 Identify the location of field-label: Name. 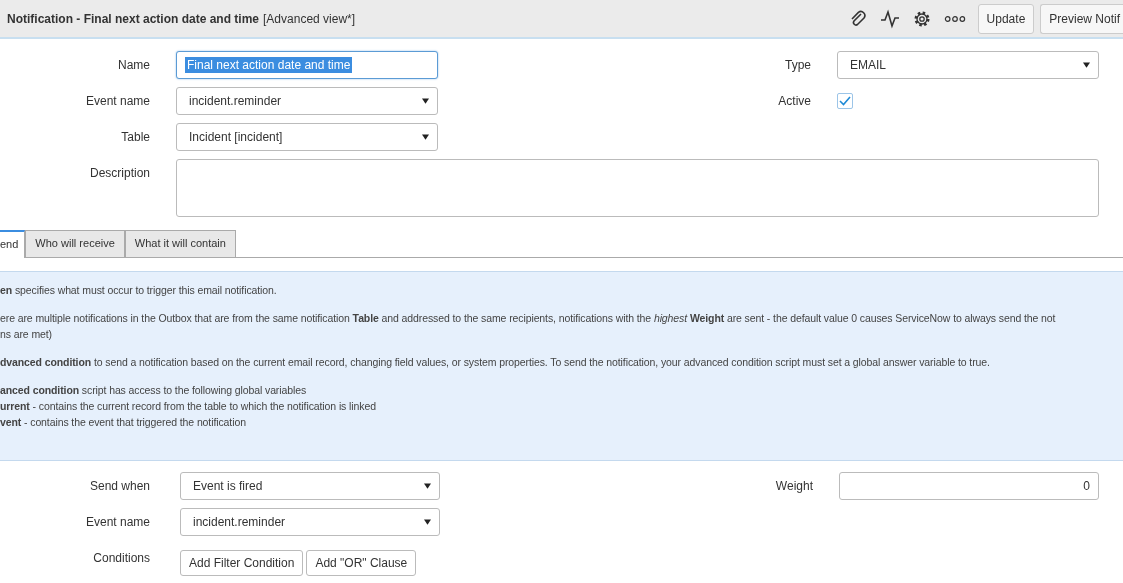
(134, 65).